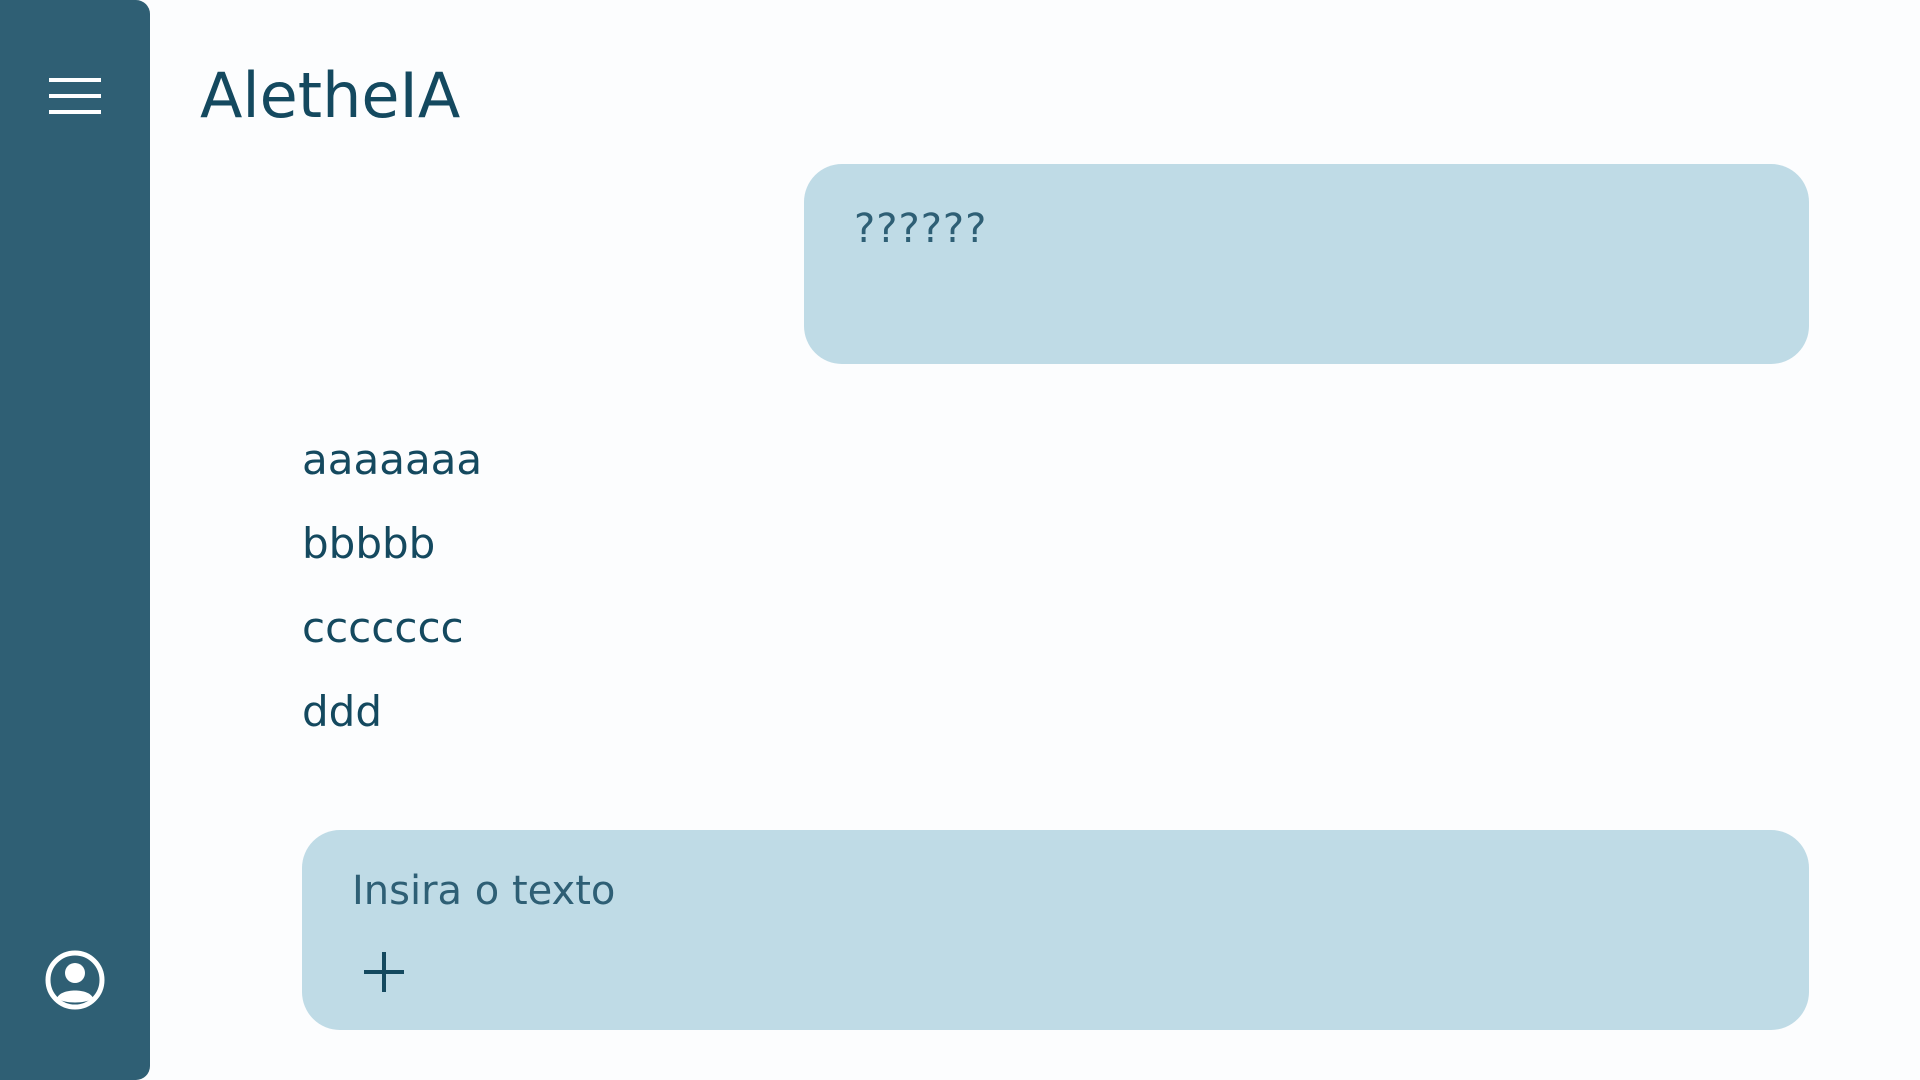 The image size is (1920, 1080). What do you see at coordinates (1055, 930) in the screenshot?
I see `message-composer` at bounding box center [1055, 930].